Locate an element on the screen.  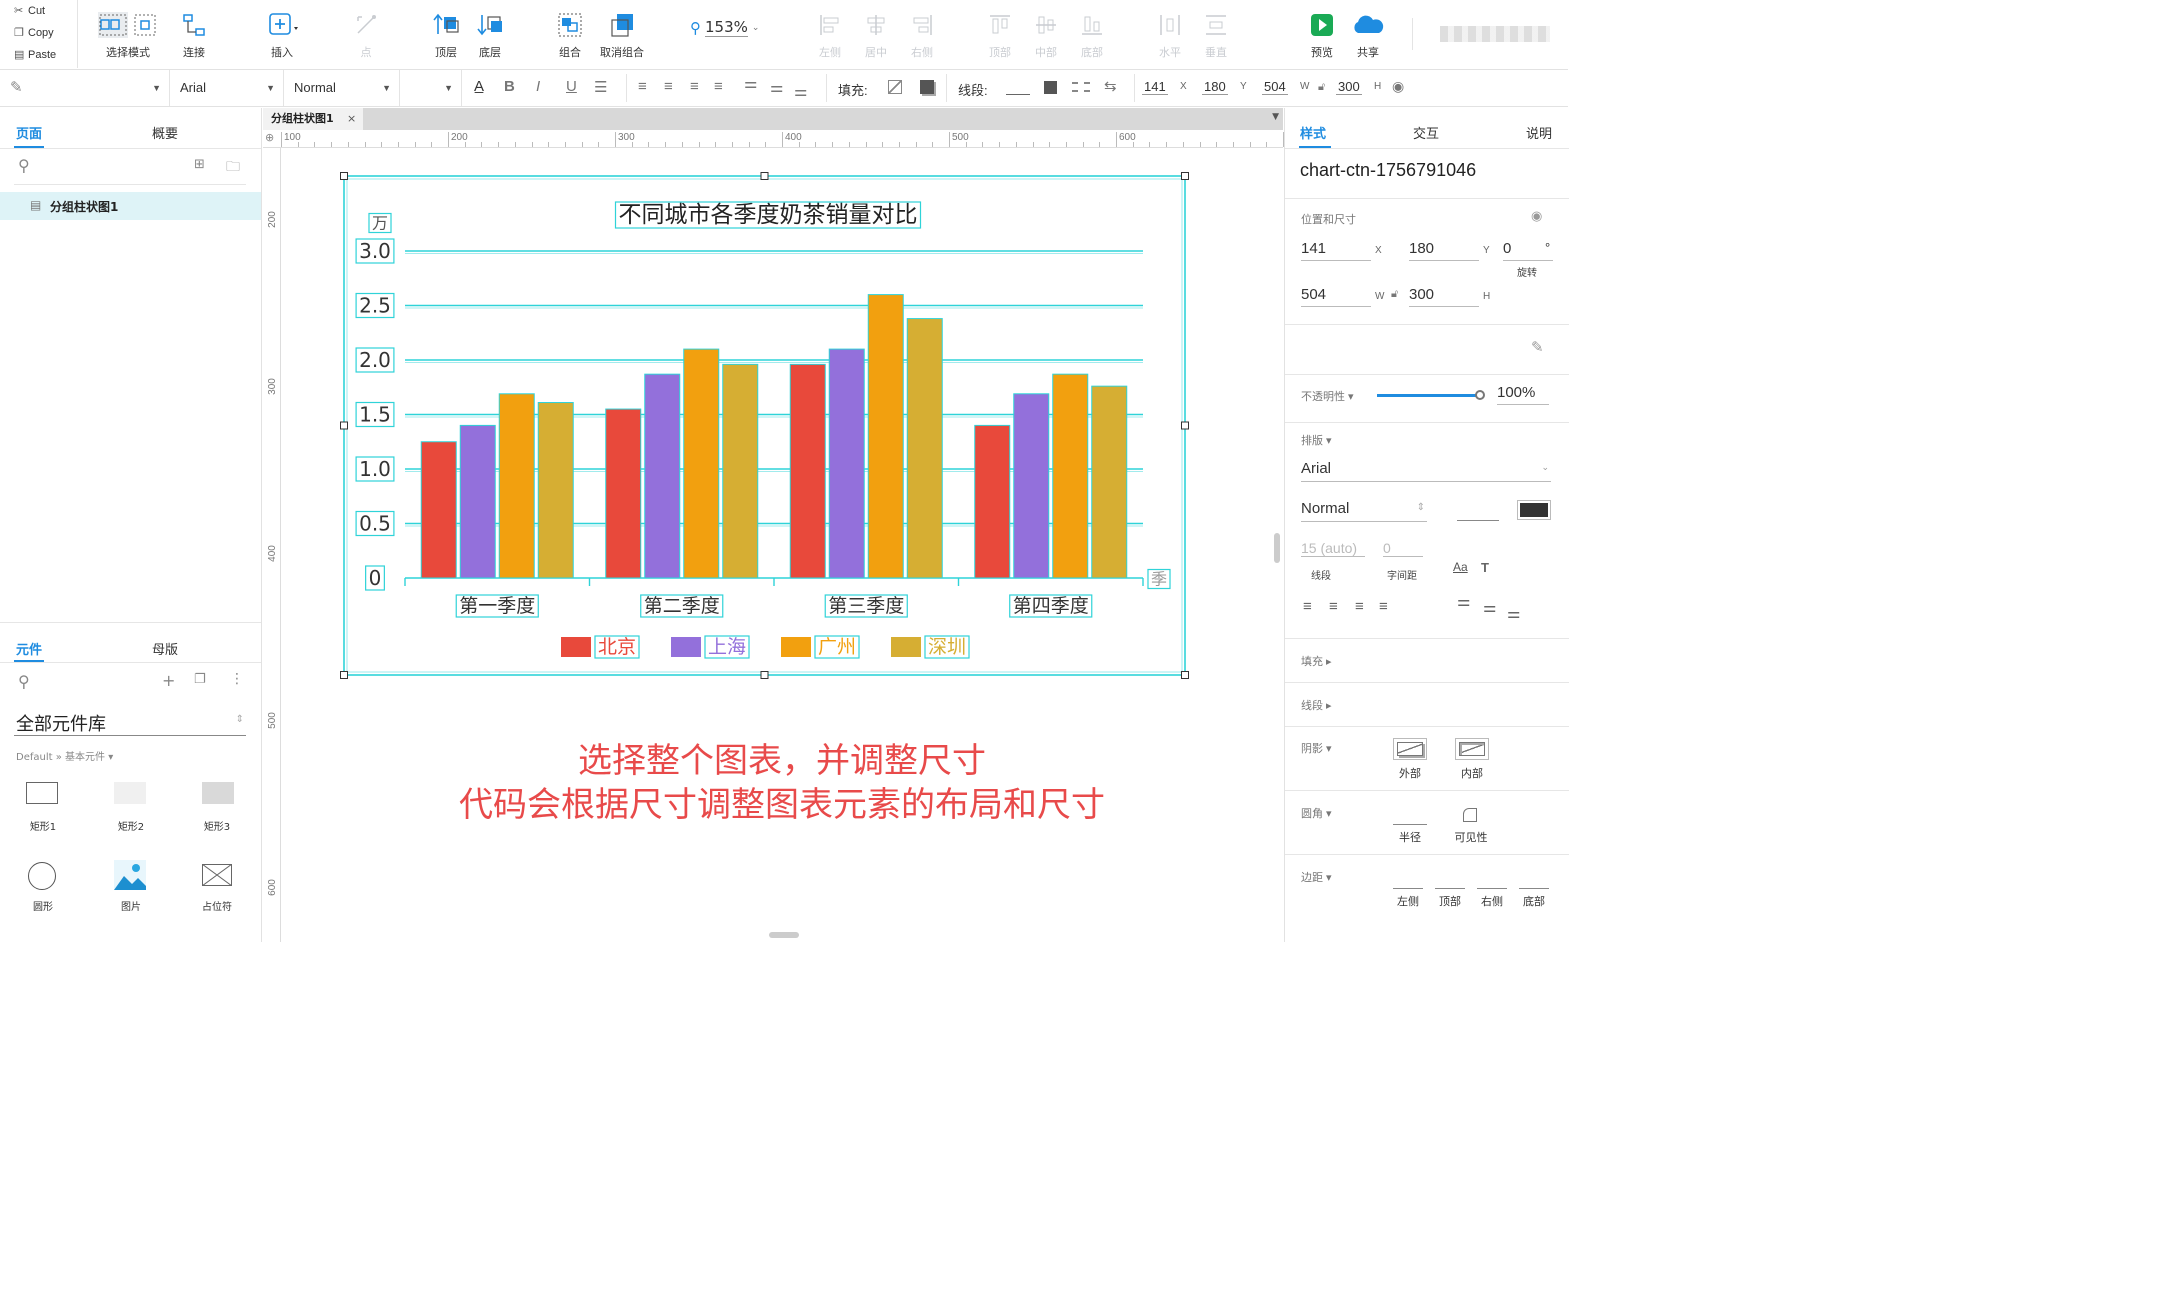
valign-bottom-icon: ⚌ is located at coordinates (800, 91).